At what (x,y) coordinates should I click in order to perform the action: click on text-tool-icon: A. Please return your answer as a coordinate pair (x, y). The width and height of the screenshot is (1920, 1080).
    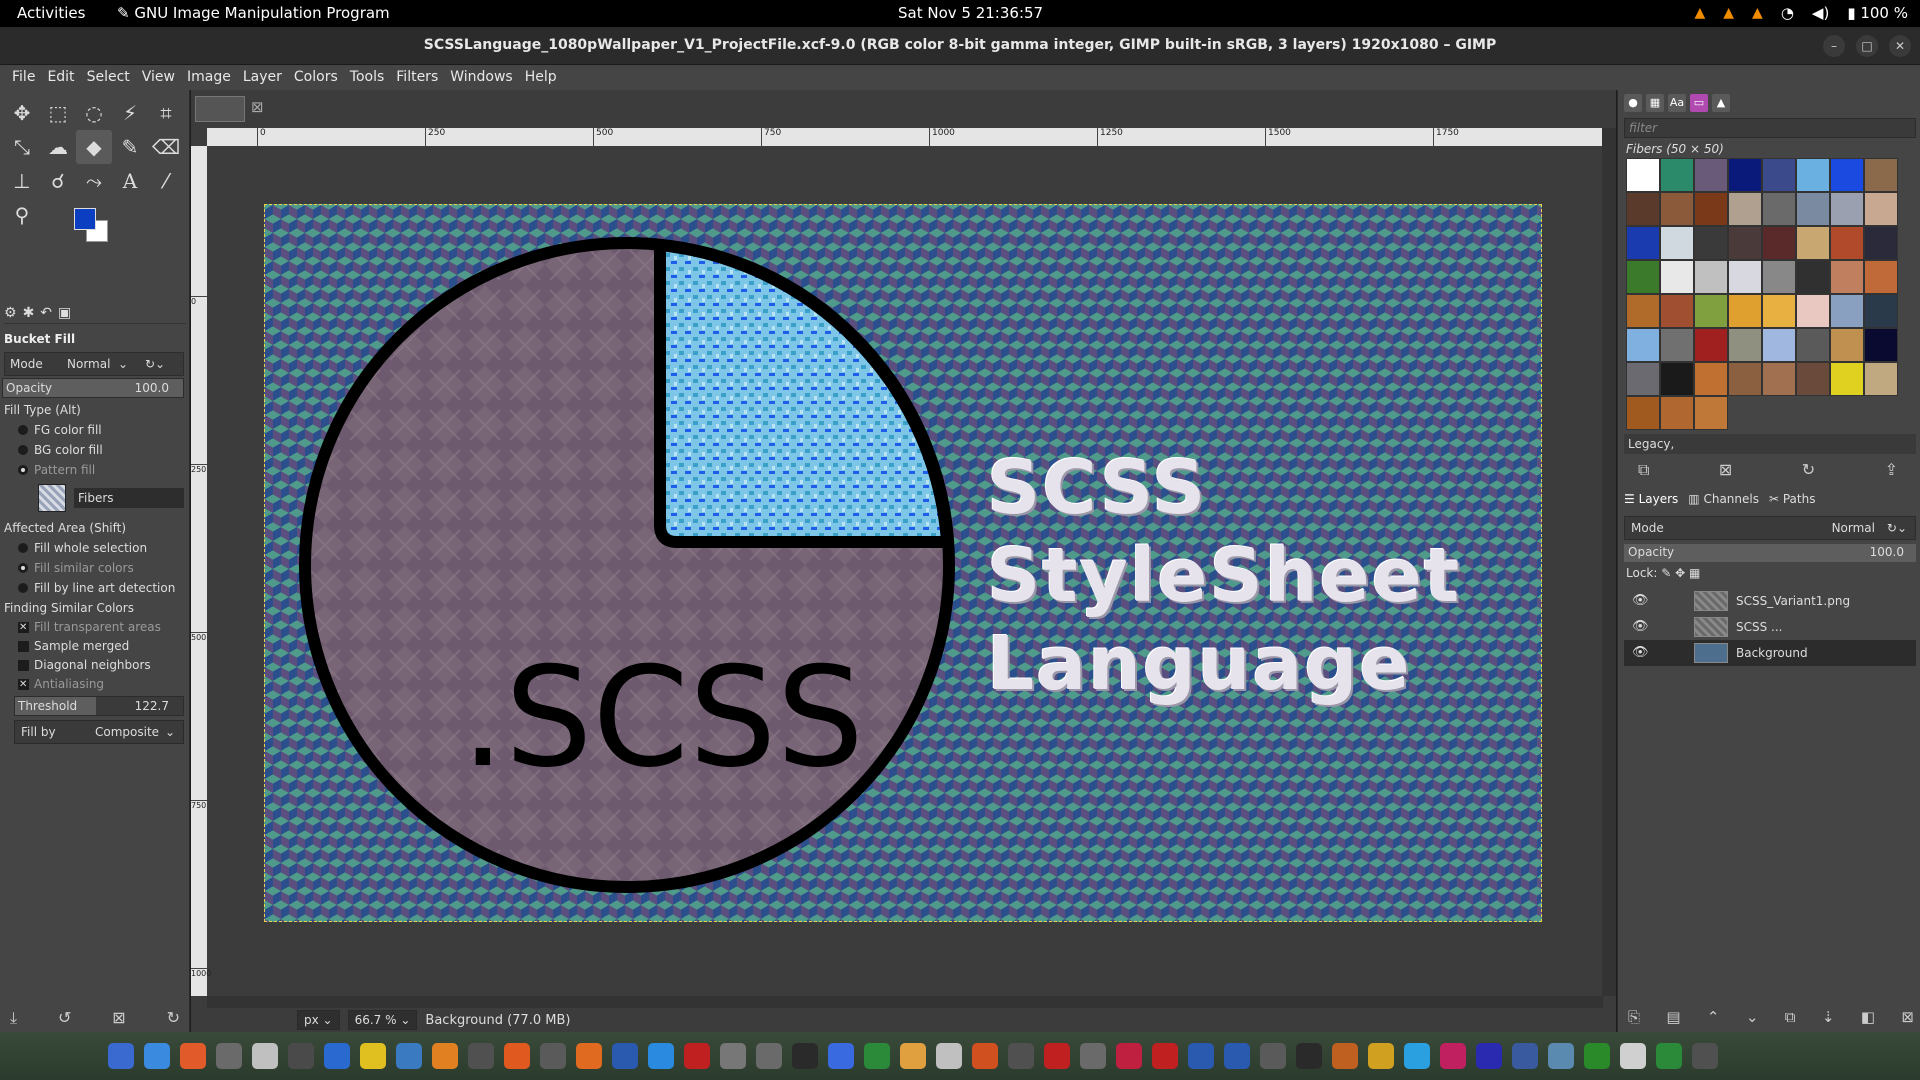
    Looking at the image, I should click on (130, 181).